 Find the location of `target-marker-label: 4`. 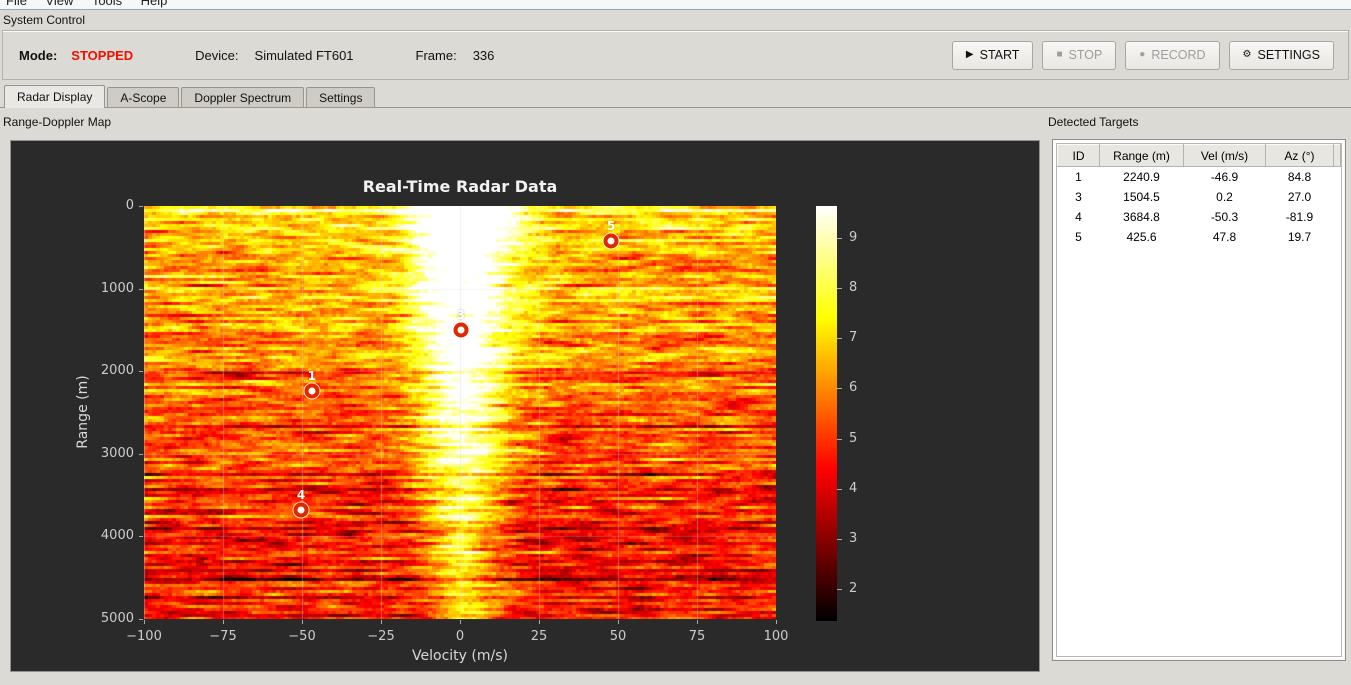

target-marker-label: 4 is located at coordinates (301, 495).